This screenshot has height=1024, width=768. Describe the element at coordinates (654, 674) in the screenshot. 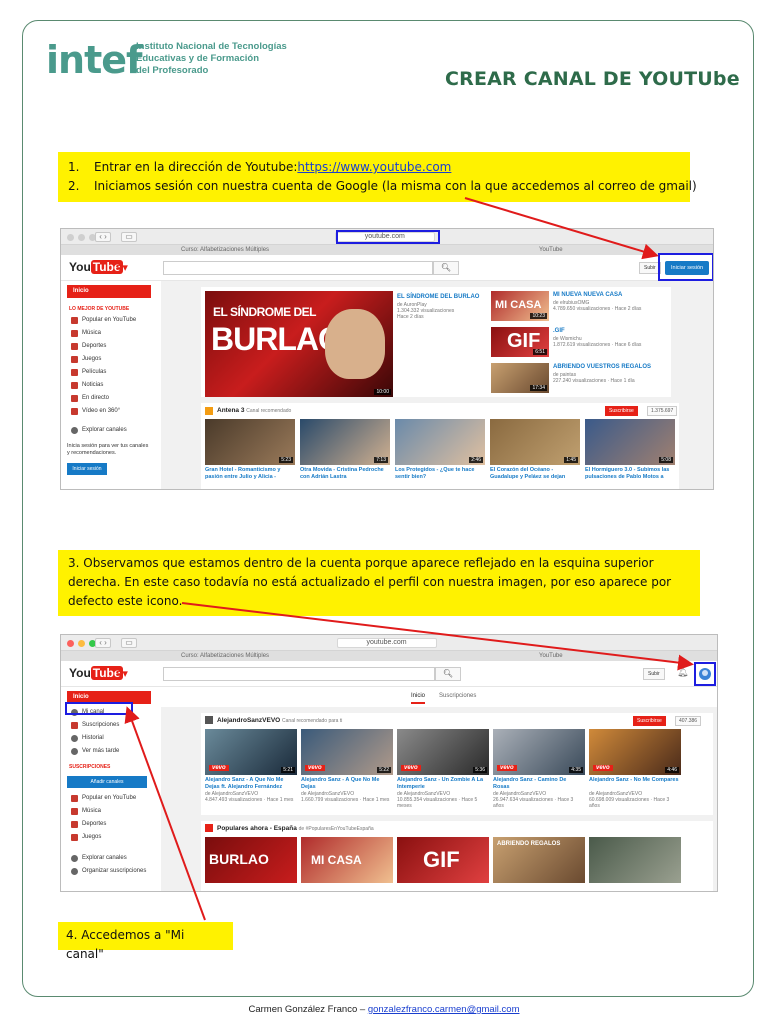

I see `upload-button: Subir` at that location.